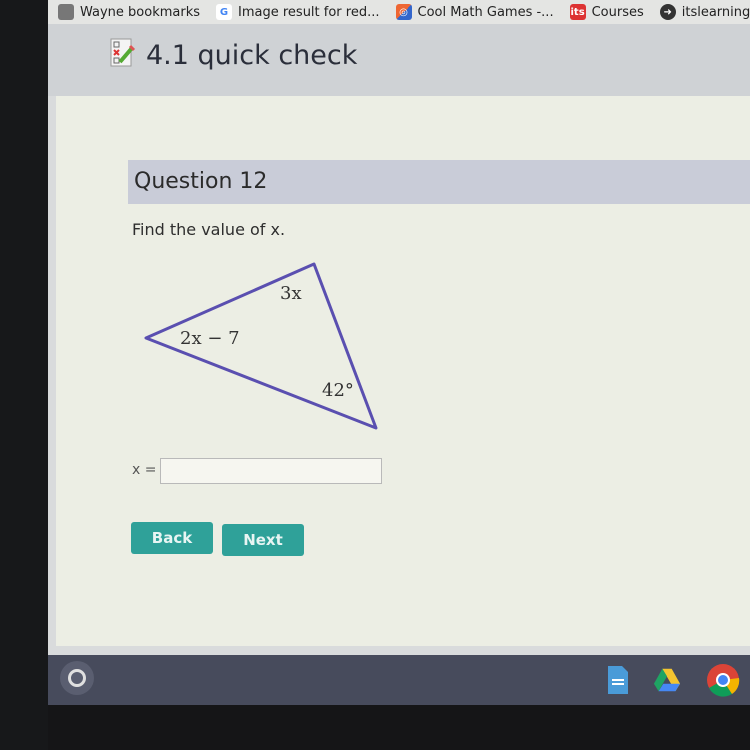 The width and height of the screenshot is (750, 750). Describe the element at coordinates (399, 727) in the screenshot. I see `screen-bezel-bottom` at that location.